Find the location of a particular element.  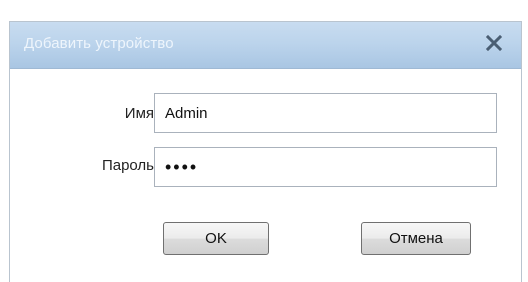

ok-button: OK is located at coordinates (216, 238).